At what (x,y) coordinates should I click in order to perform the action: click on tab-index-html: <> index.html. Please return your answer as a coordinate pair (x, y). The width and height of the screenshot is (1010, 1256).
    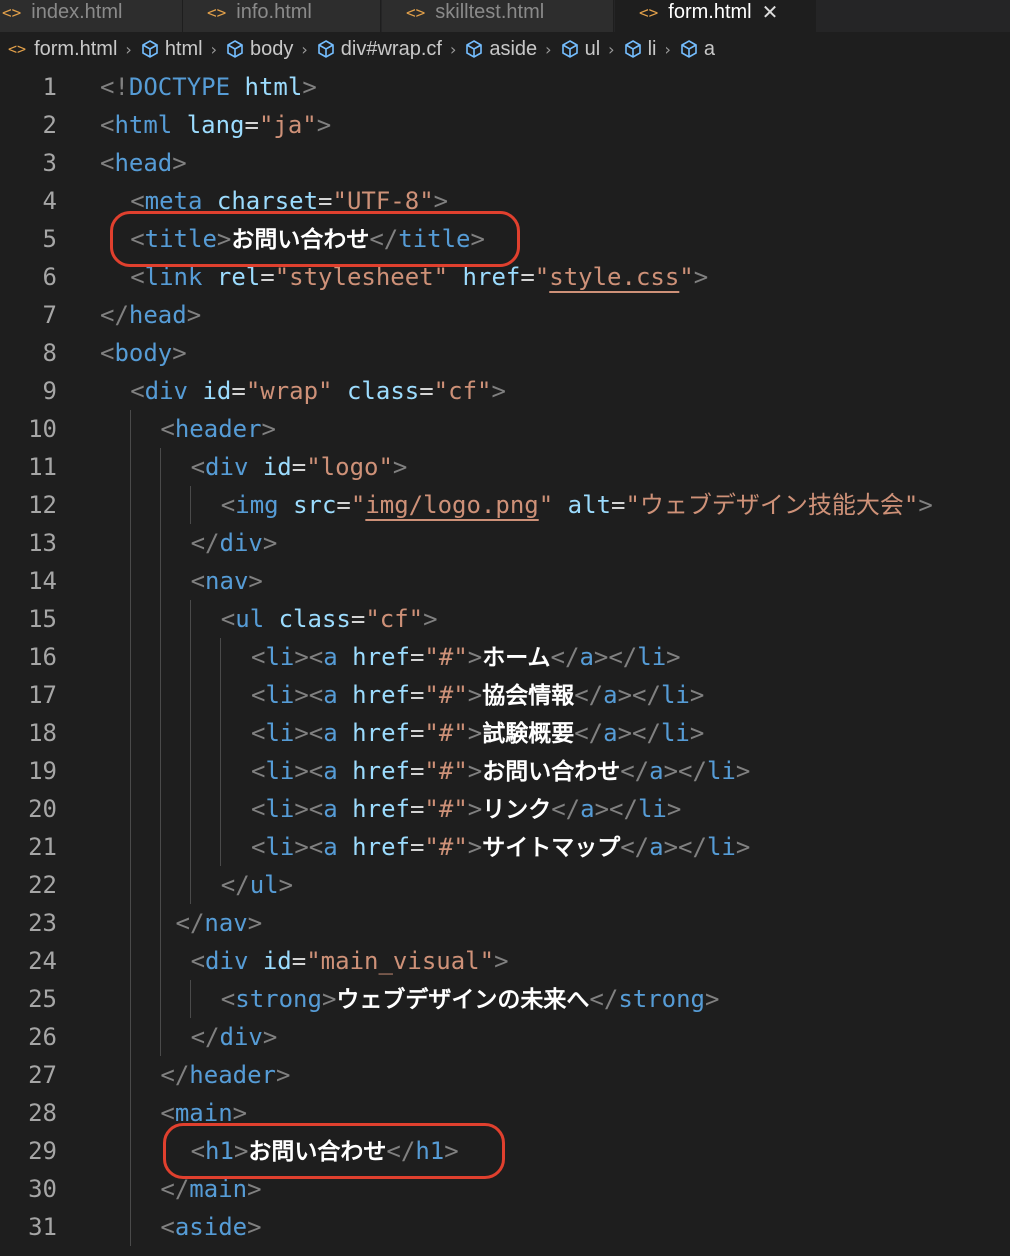
    Looking at the image, I should click on (91, 16).